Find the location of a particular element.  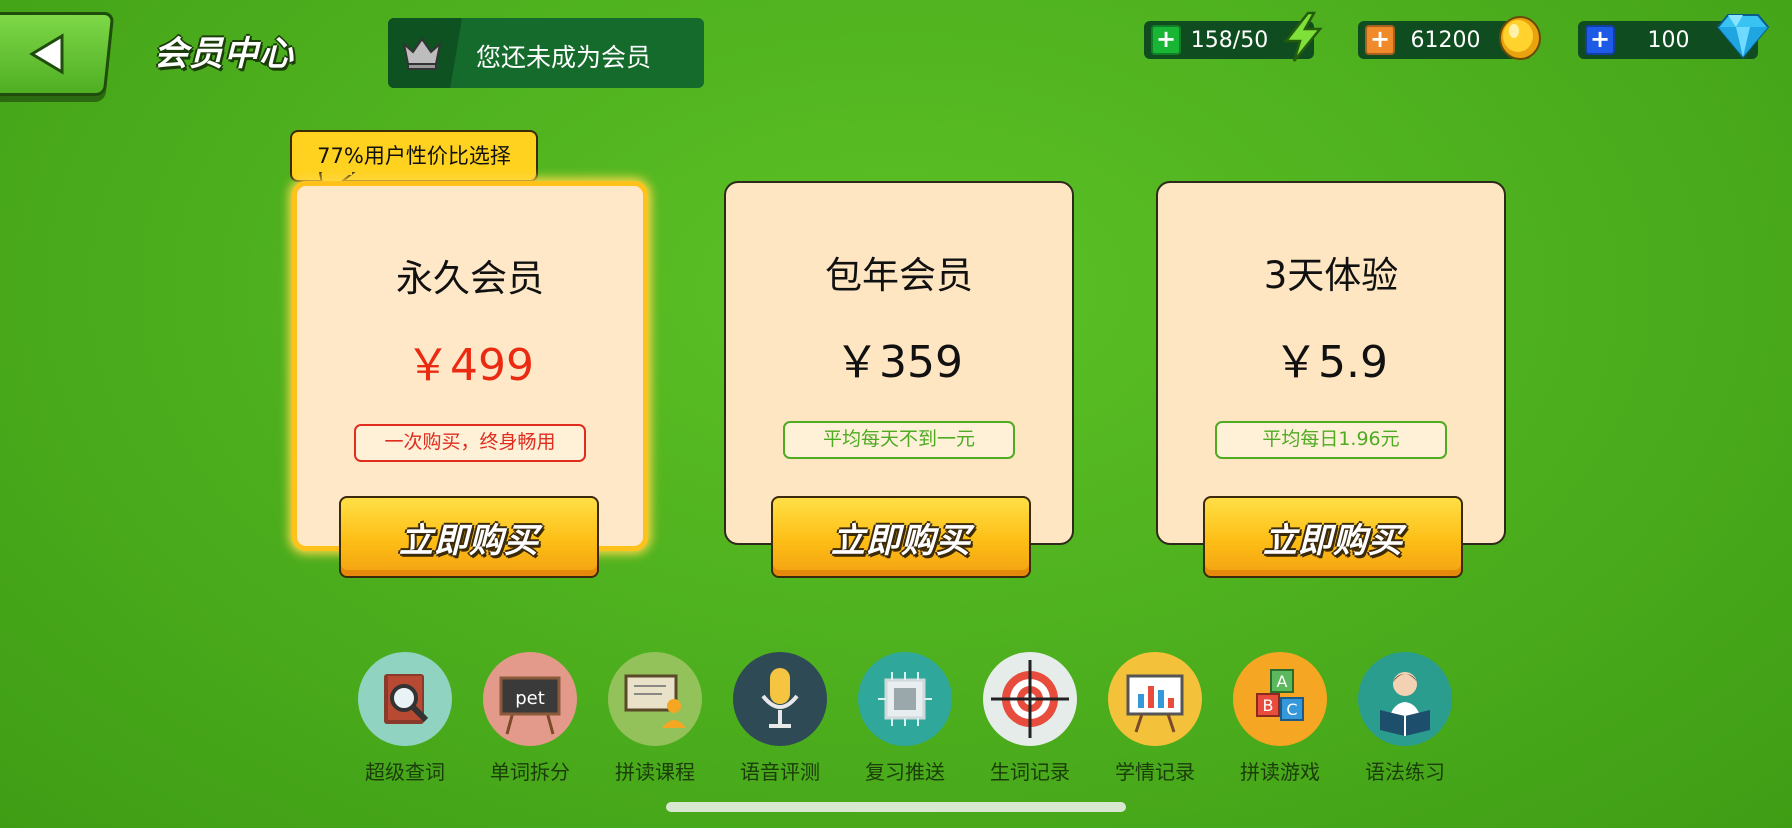

add-diamonds-button: + is located at coordinates (1600, 40).